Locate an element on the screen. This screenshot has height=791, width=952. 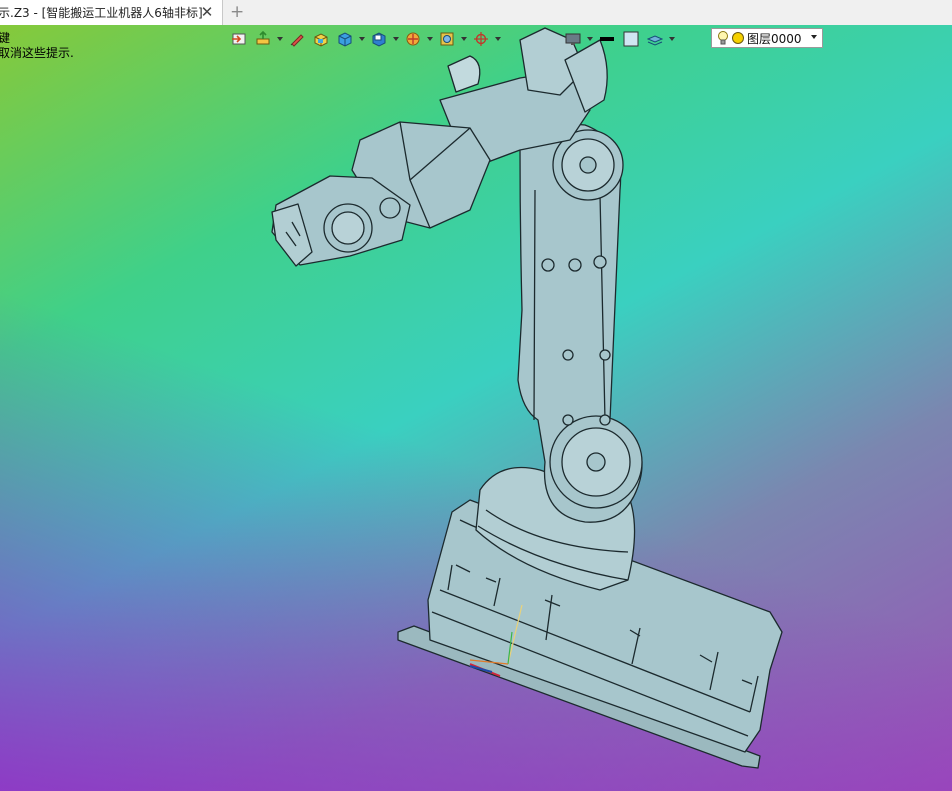
align-icon is located at coordinates (263, 39).